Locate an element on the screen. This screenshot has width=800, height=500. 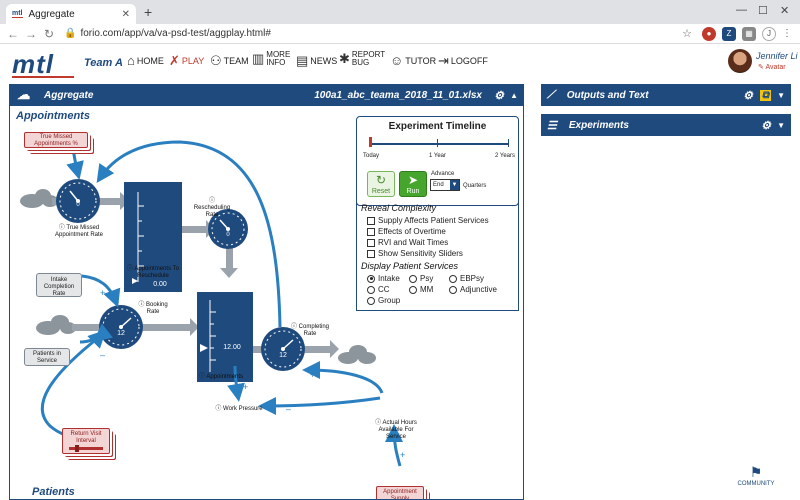
collapse-icon: ▲ is located at coordinates (514, 95).